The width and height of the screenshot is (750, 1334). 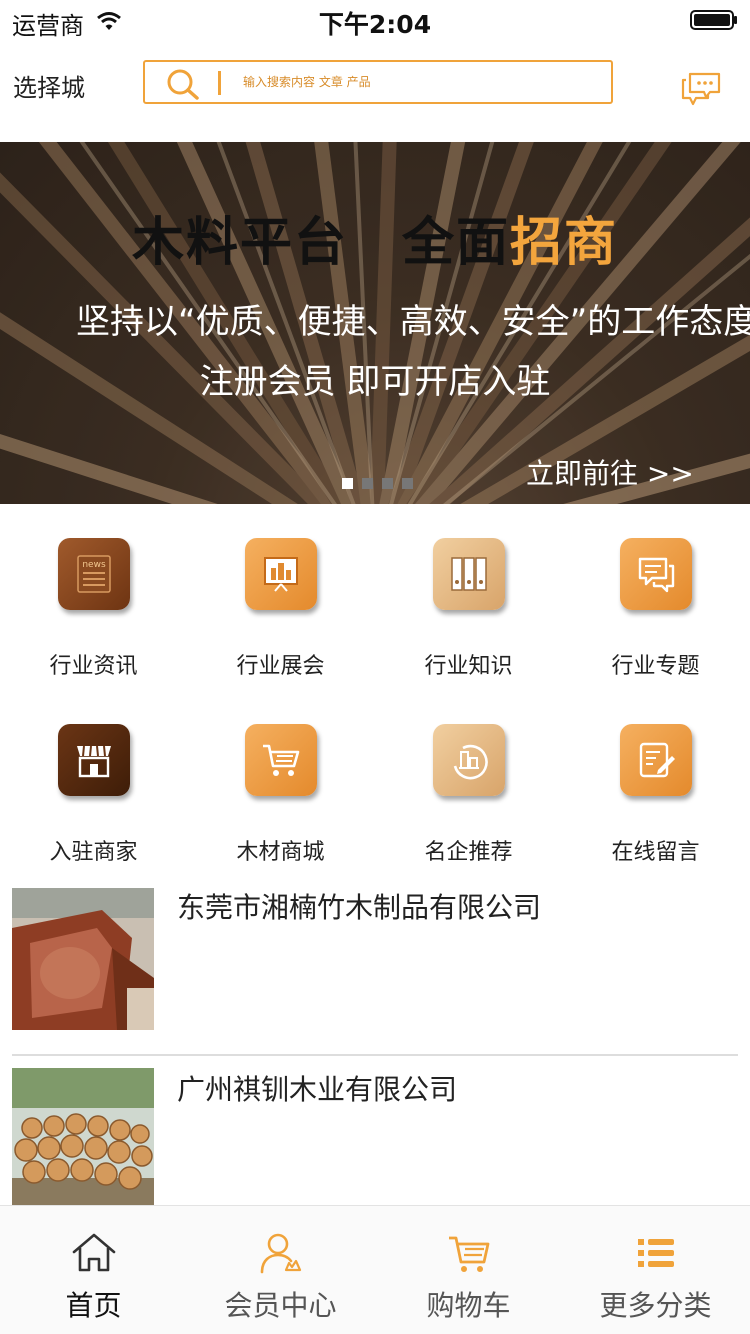 What do you see at coordinates (375, 970) in the screenshot?
I see `company-list-item: 东莞市湘楠竹木制品有限公司` at bounding box center [375, 970].